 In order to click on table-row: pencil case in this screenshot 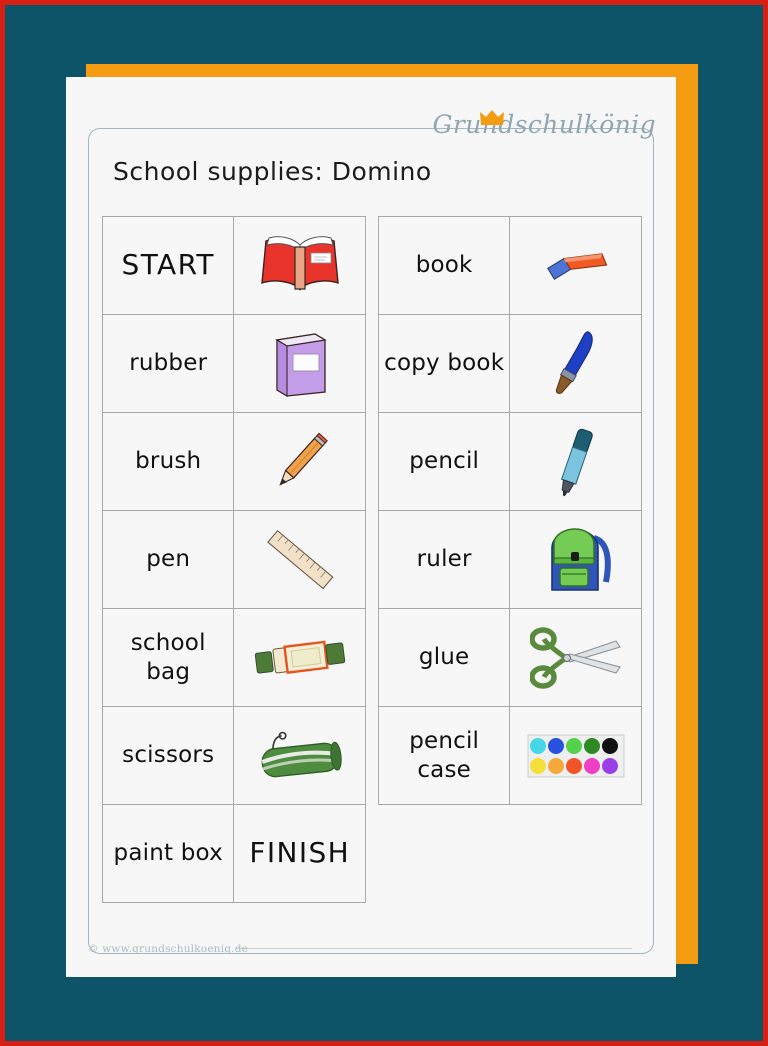, I will do `click(509, 755)`.